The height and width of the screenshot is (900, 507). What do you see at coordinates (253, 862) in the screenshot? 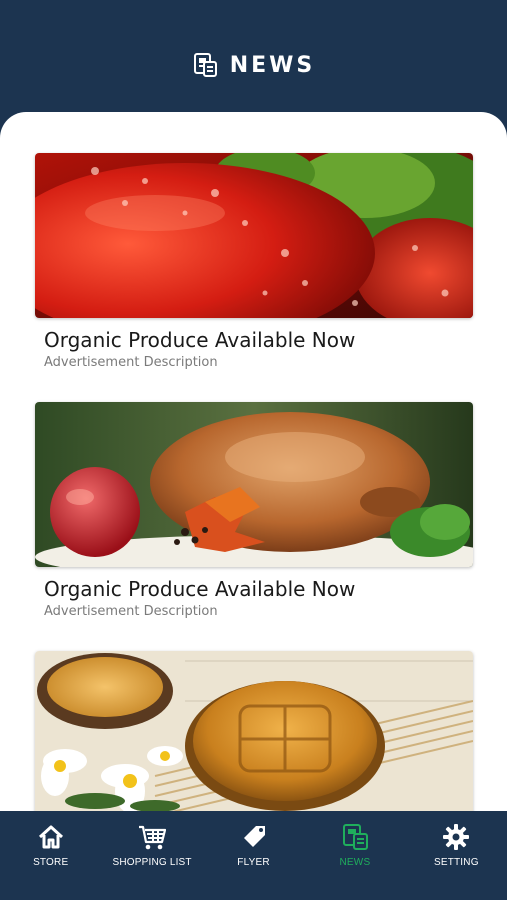
I see `tab-label: FLYER` at bounding box center [253, 862].